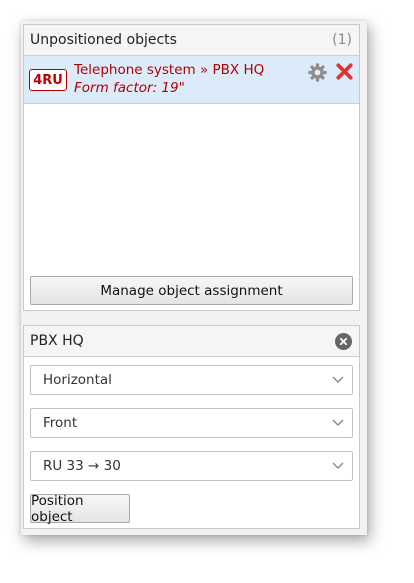 This screenshot has height=583, width=414. Describe the element at coordinates (80, 509) in the screenshot. I see `position-object-button: Position object` at that location.